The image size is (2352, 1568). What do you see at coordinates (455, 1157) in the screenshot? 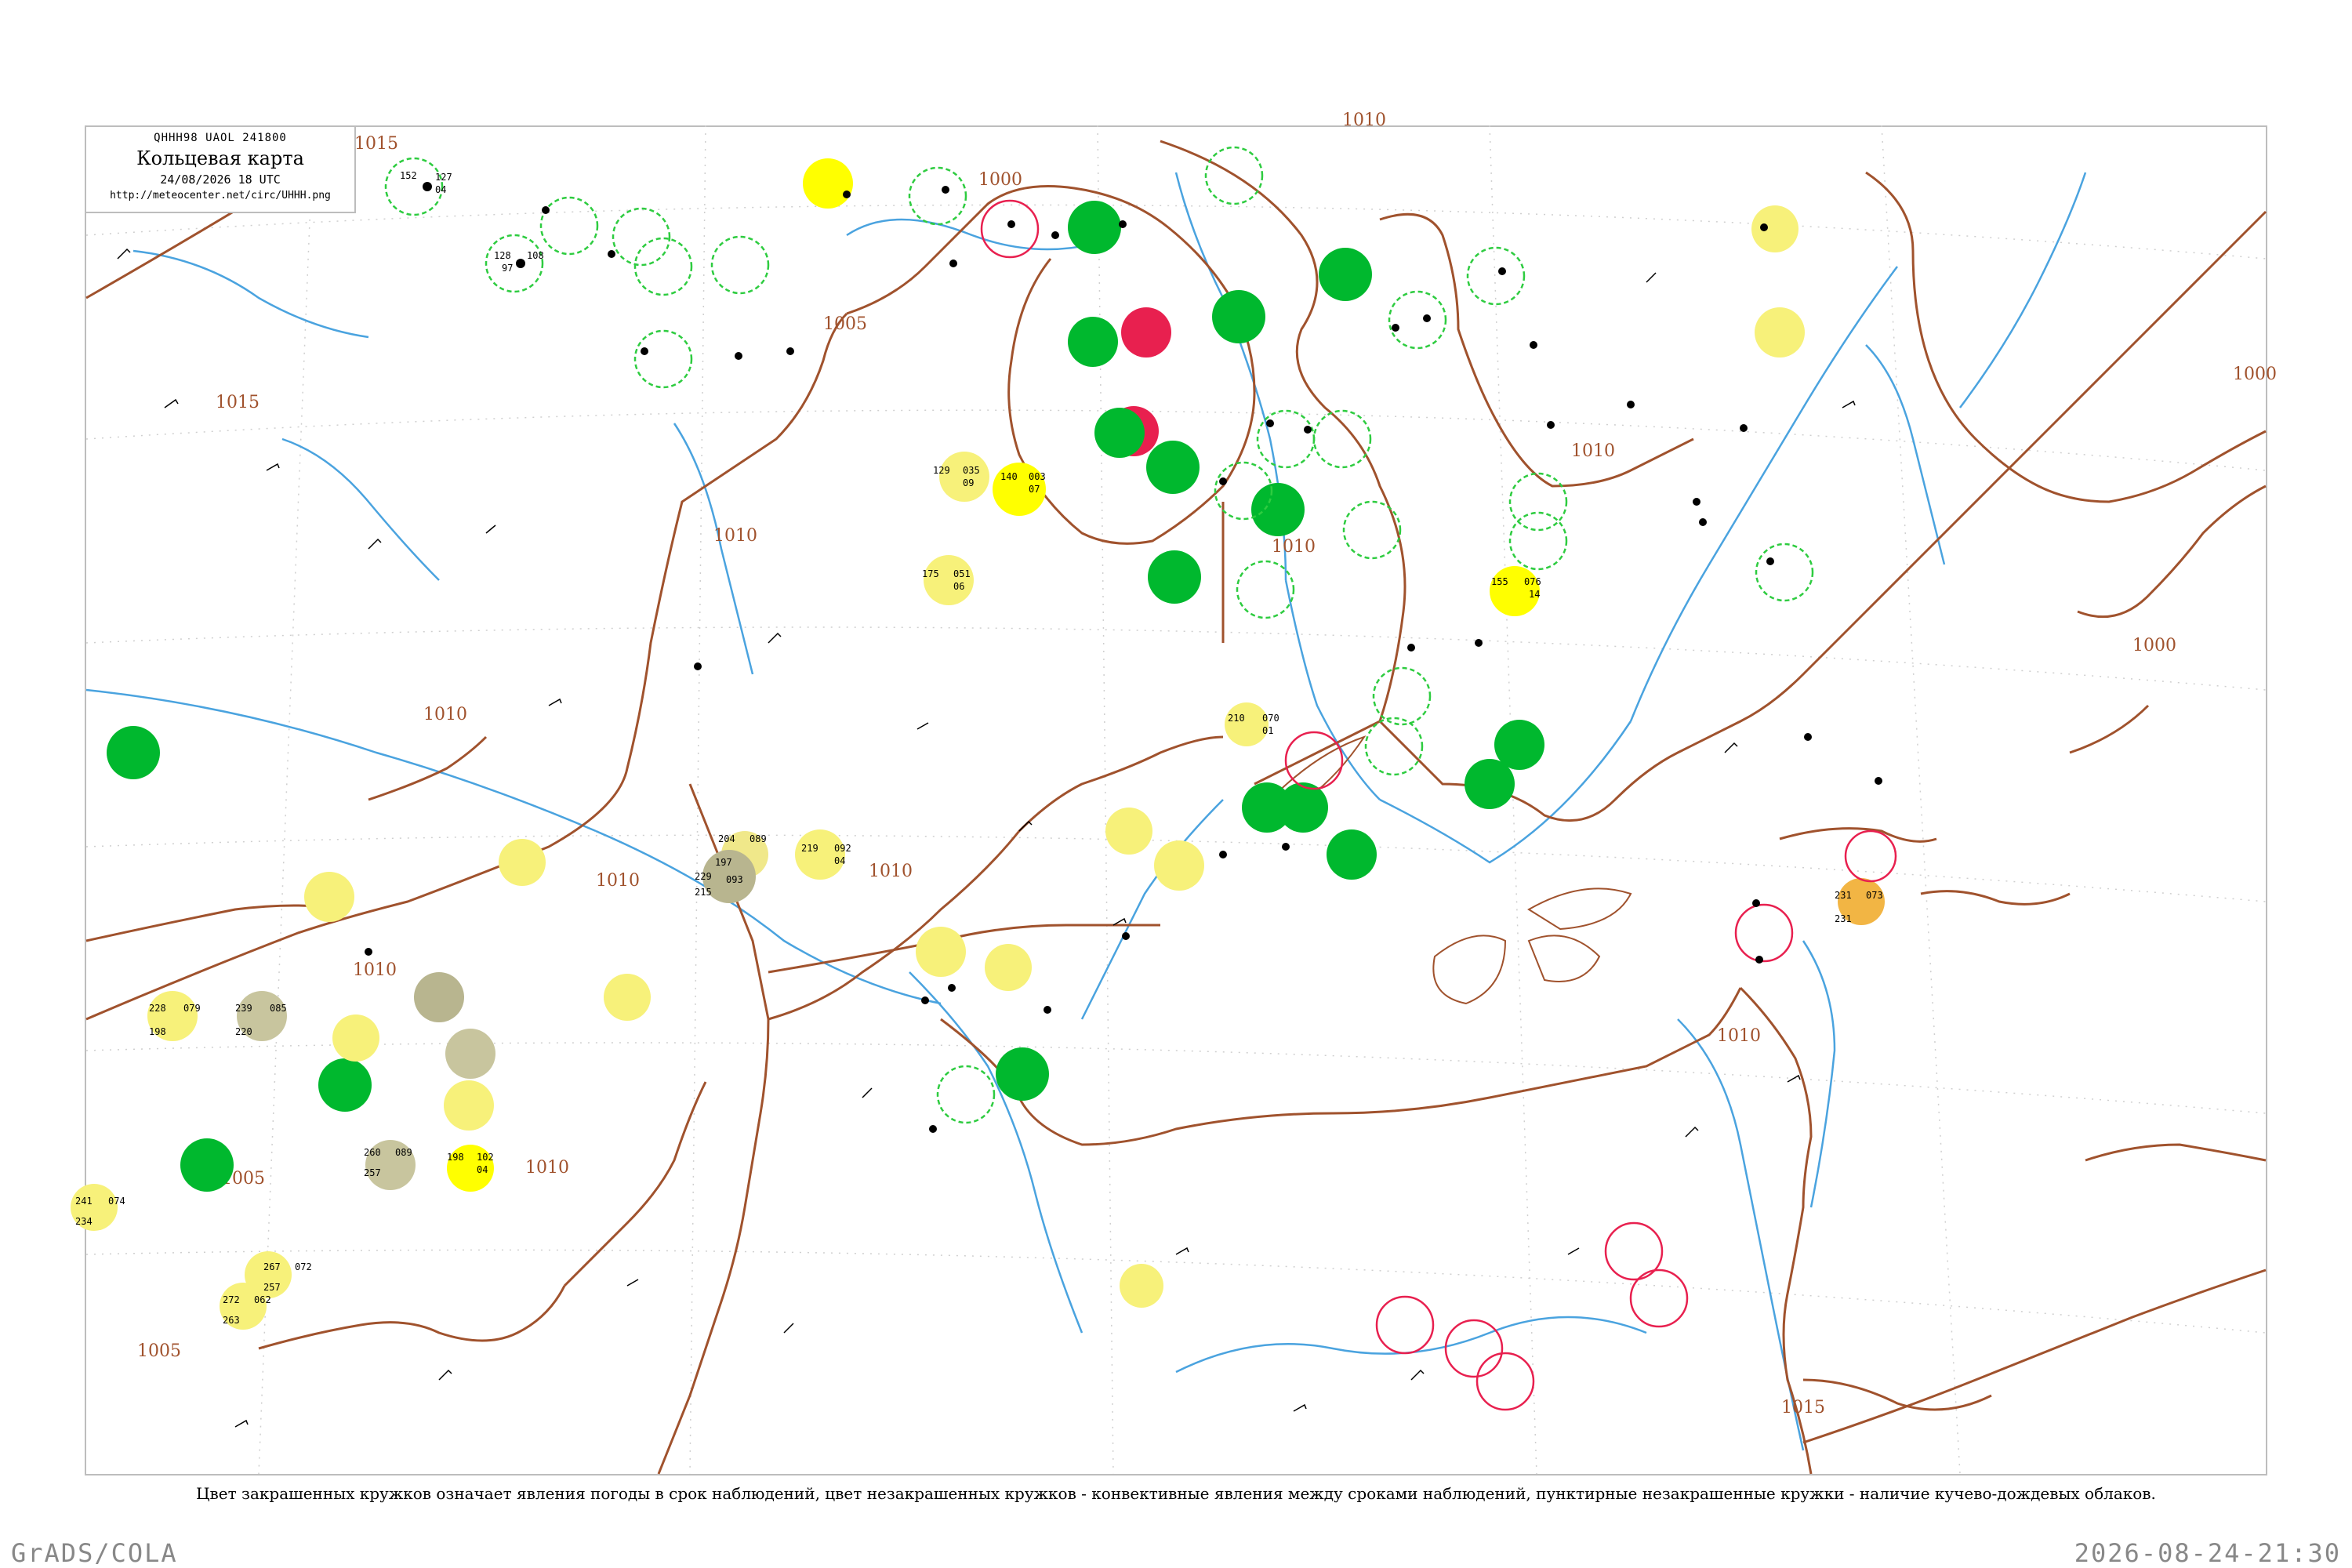
I see `station-pressure: 198` at bounding box center [455, 1157].